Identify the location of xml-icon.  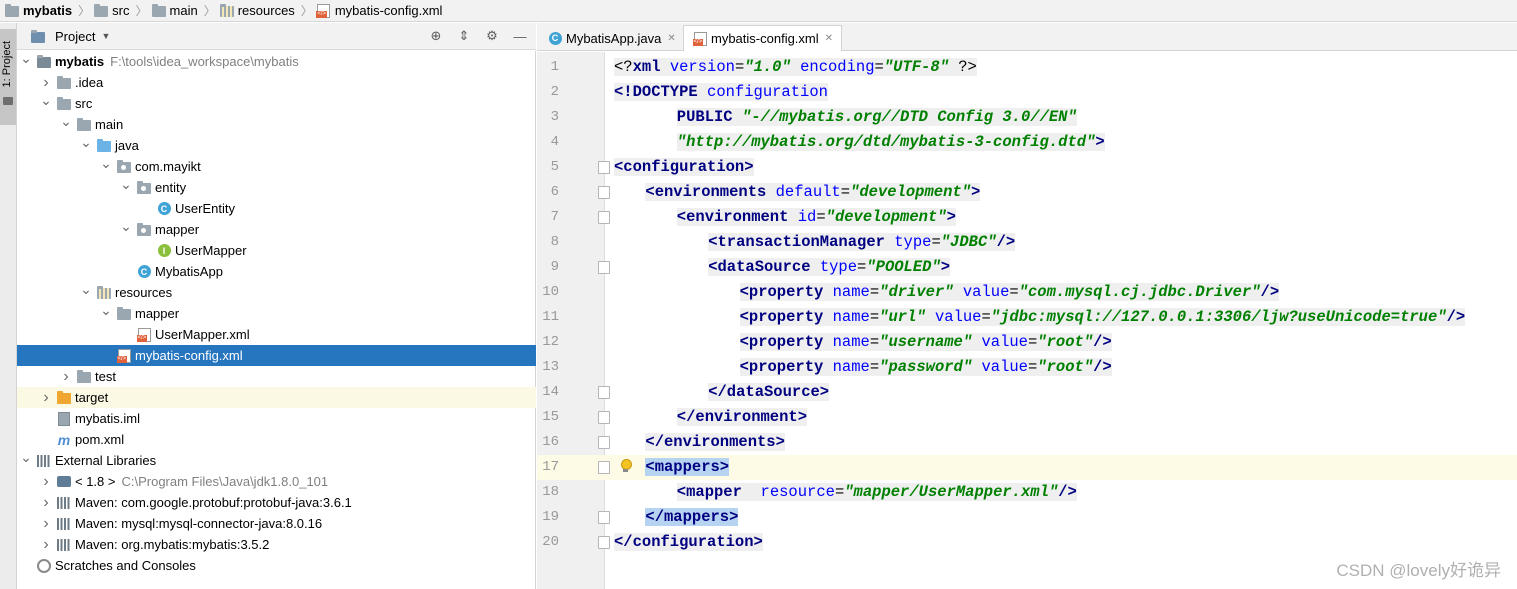
(144, 335).